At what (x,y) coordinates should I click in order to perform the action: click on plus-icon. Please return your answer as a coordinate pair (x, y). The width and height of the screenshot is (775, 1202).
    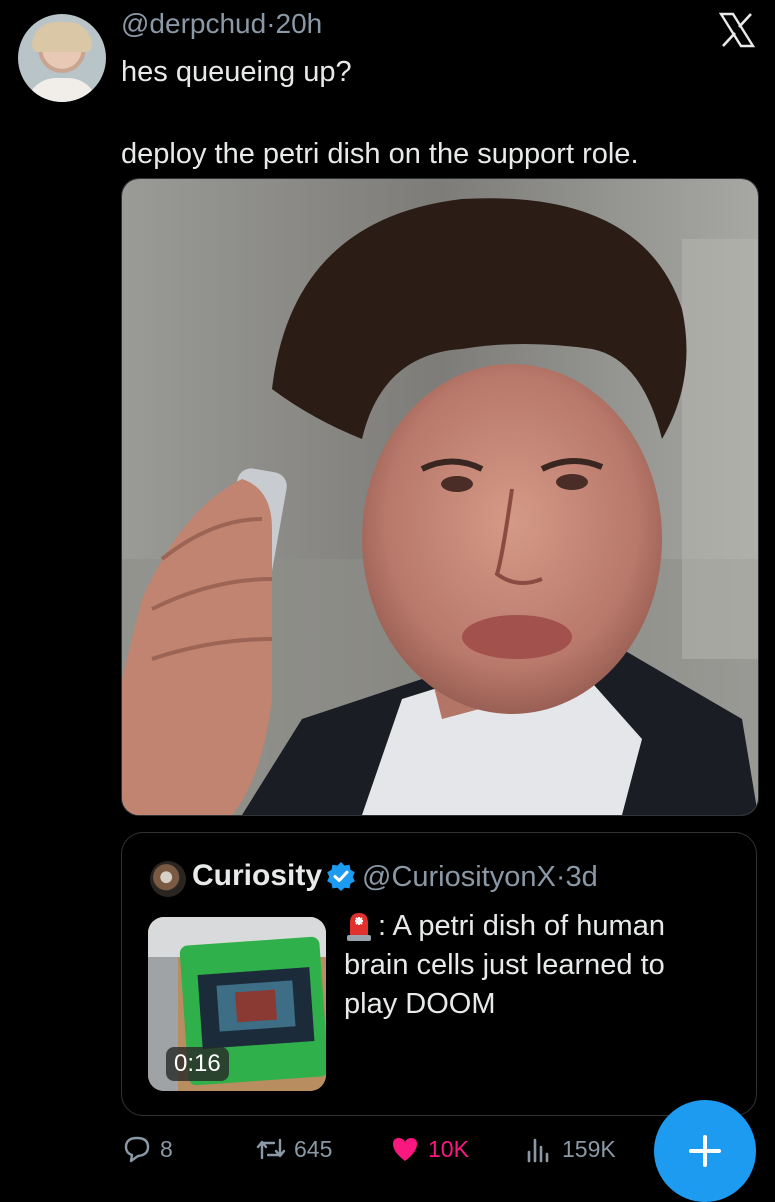
    Looking at the image, I should click on (705, 1151).